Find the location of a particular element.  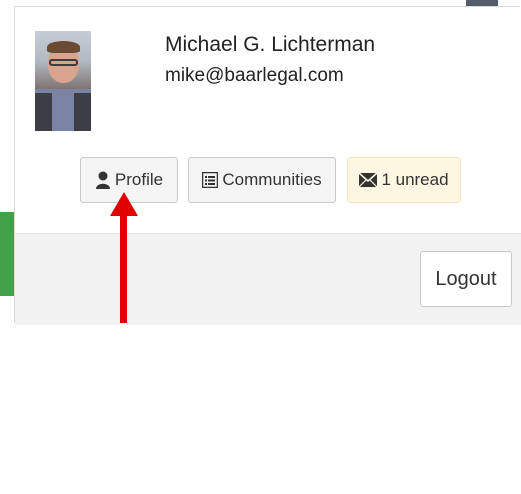

logout-button: Logout is located at coordinates (466, 279).